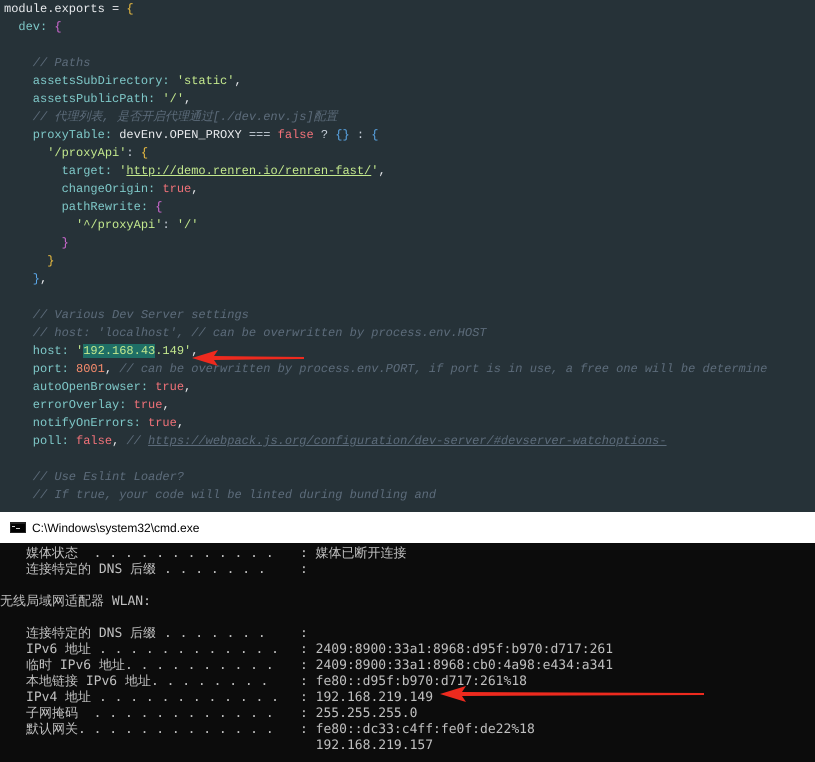  What do you see at coordinates (61, 63) in the screenshot?
I see `code-line: // Paths` at bounding box center [61, 63].